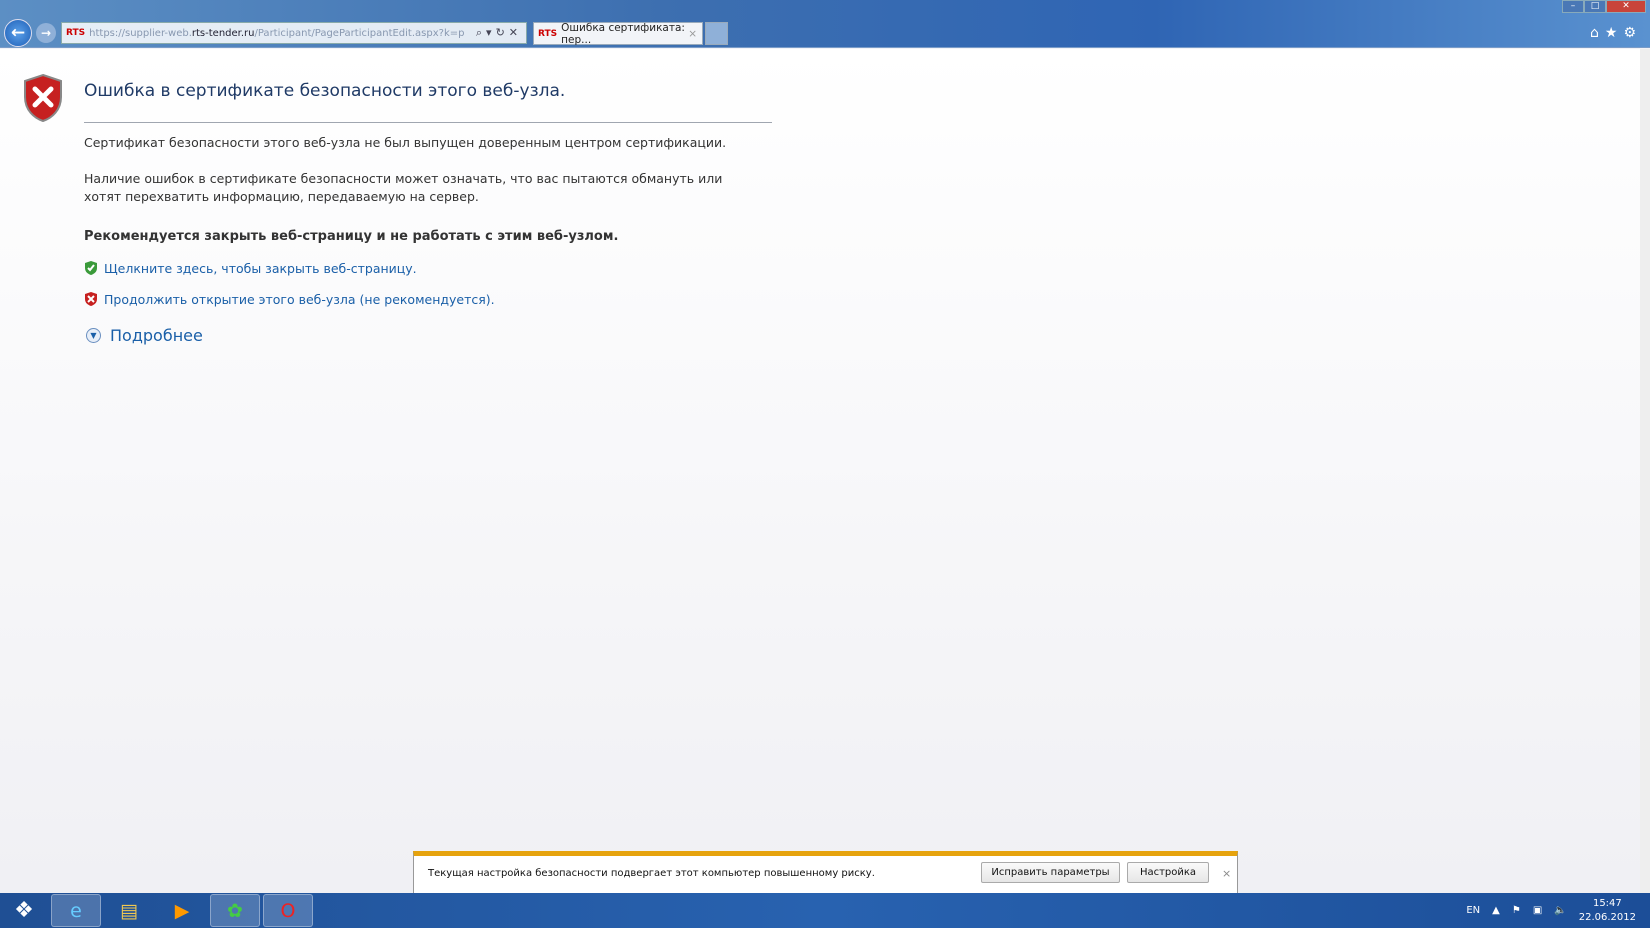 This screenshot has width=1650, height=928. I want to click on back-button: ←, so click(18, 33).